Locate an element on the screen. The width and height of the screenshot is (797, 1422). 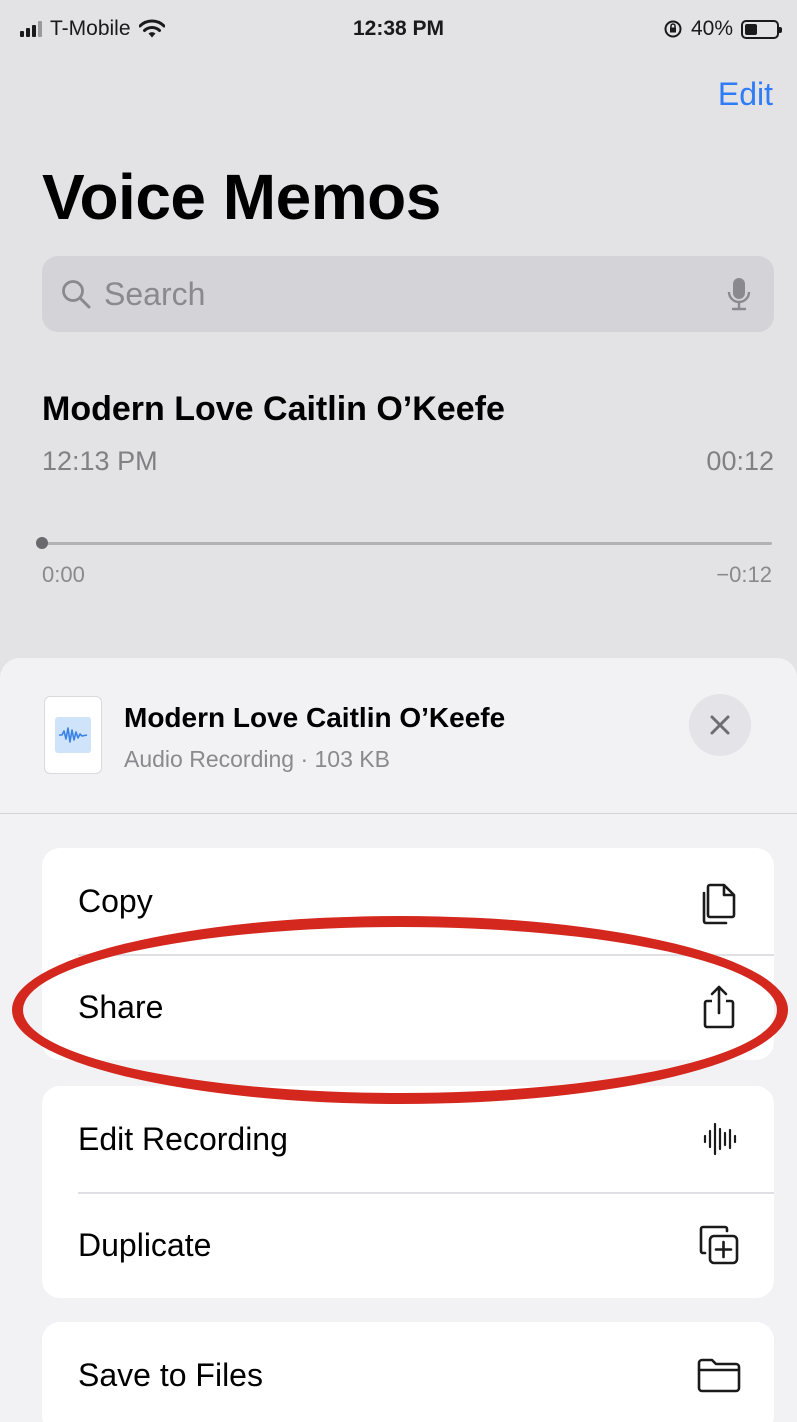
status-left: T-Mobile is located at coordinates (92, 29).